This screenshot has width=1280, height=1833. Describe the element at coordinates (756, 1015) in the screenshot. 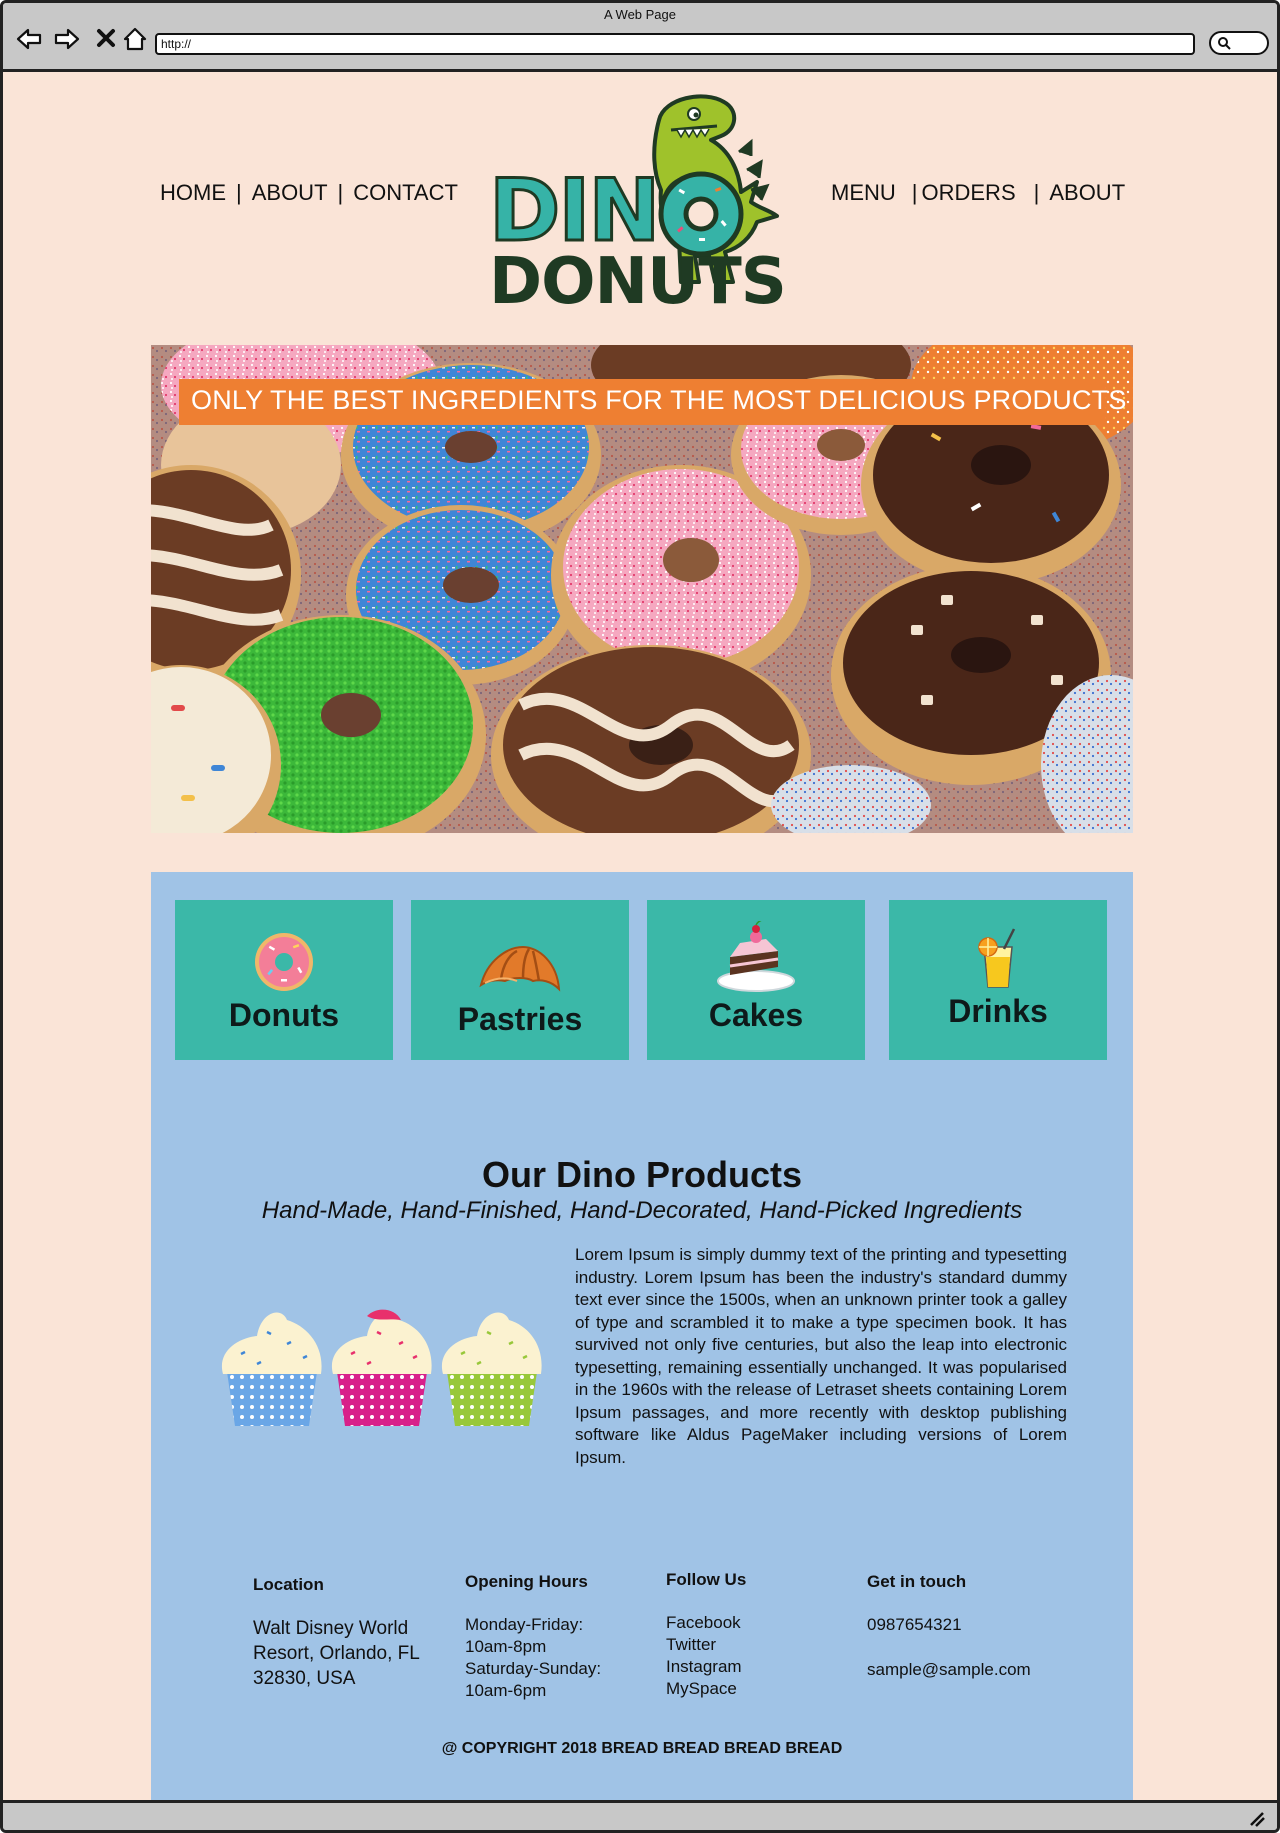

I see `category-label: Cakes` at that location.